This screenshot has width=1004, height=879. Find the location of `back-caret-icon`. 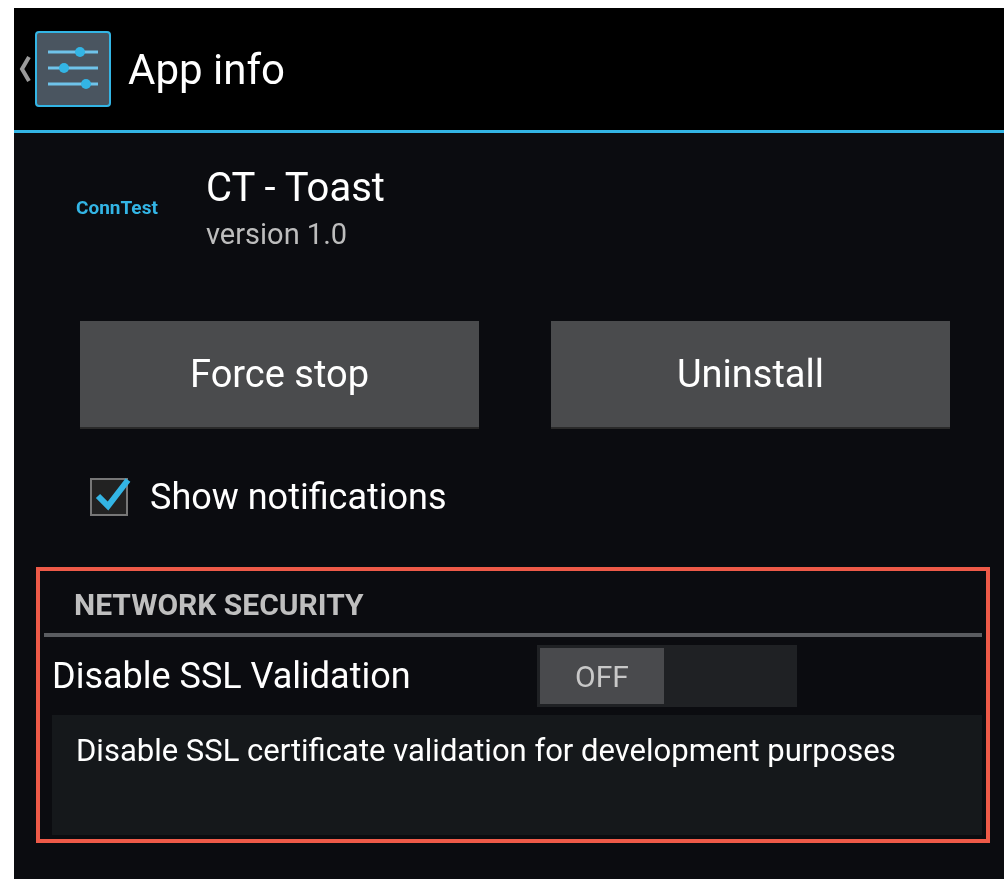

back-caret-icon is located at coordinates (25, 69).